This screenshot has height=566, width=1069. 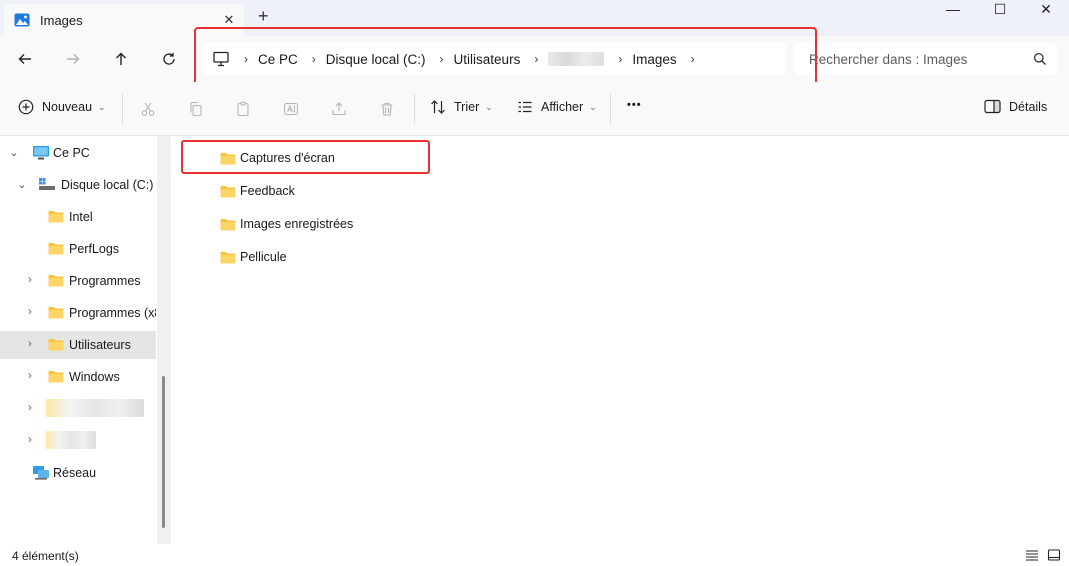 I want to click on refresh-icon, so click(x=169, y=58).